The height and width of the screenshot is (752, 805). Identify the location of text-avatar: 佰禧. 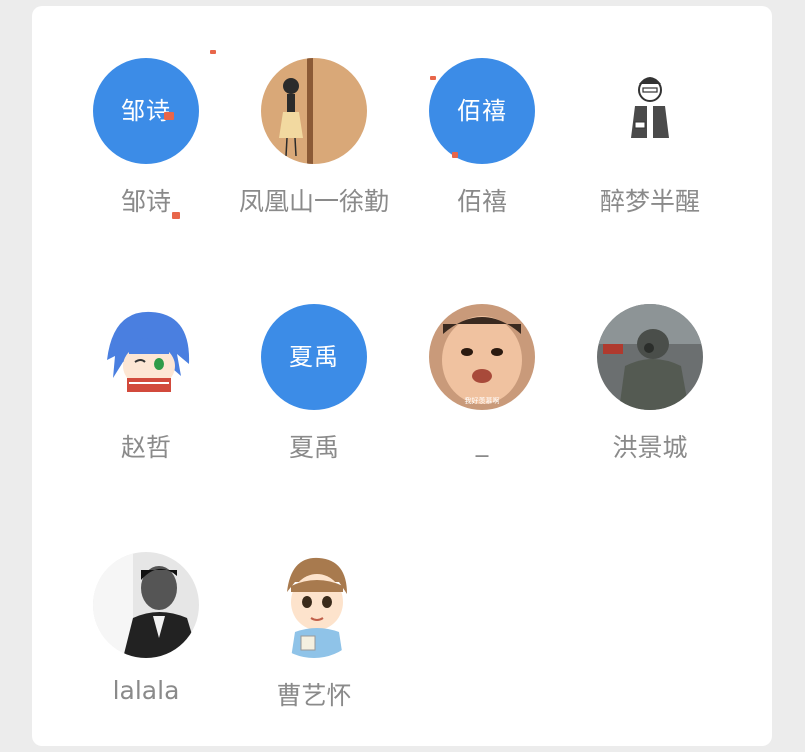
(482, 111).